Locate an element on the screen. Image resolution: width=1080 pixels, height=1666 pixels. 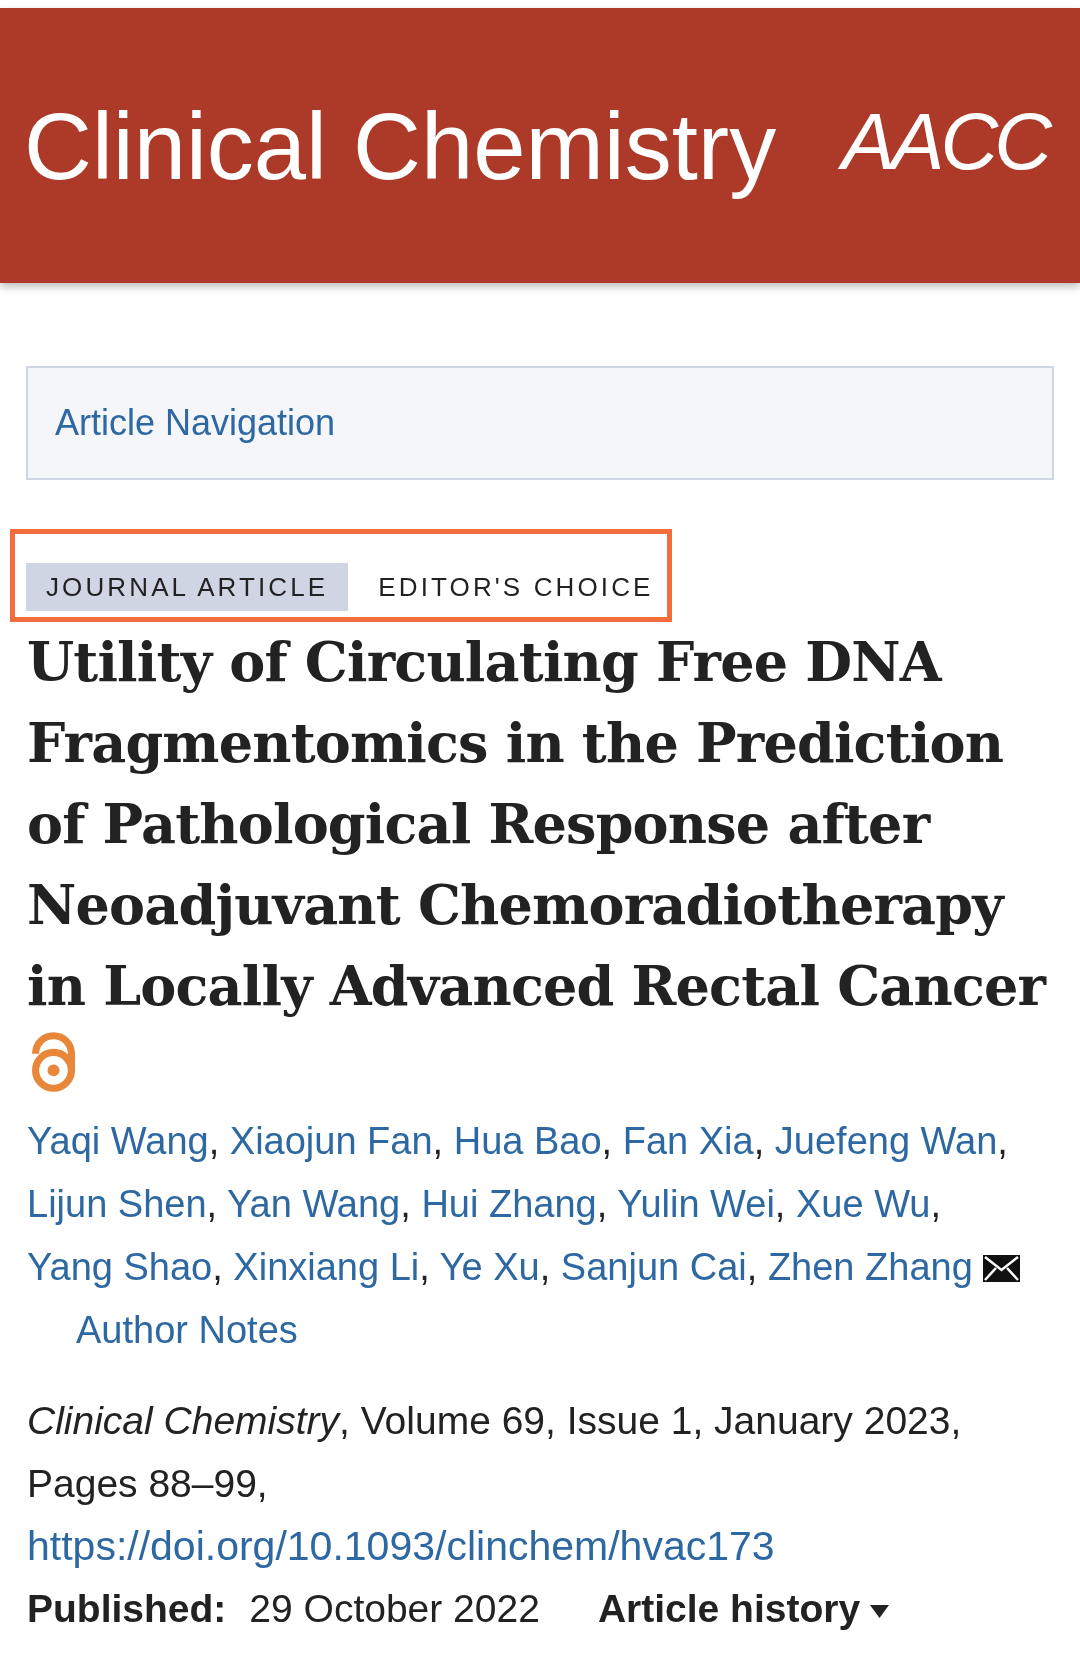
author-link: Lijun Shen is located at coordinates (117, 1204).